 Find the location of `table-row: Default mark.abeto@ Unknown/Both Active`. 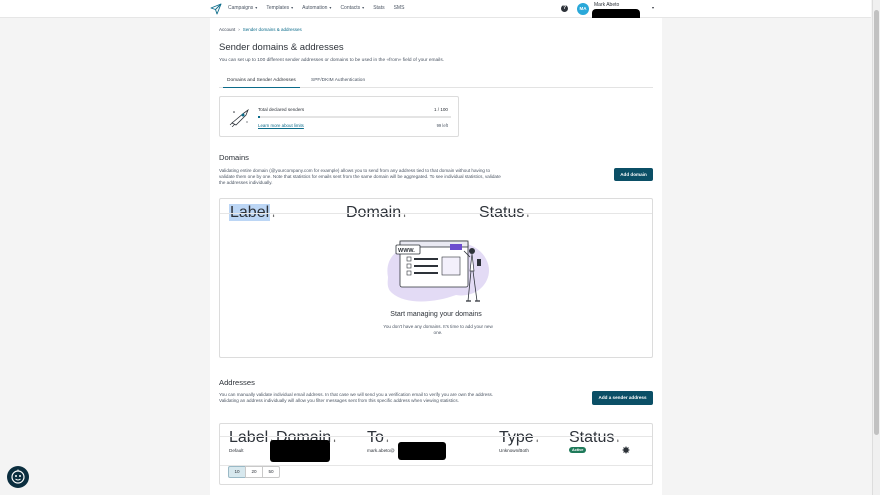

table-row: Default mark.abeto@ Unknown/Both Active is located at coordinates (436, 451).